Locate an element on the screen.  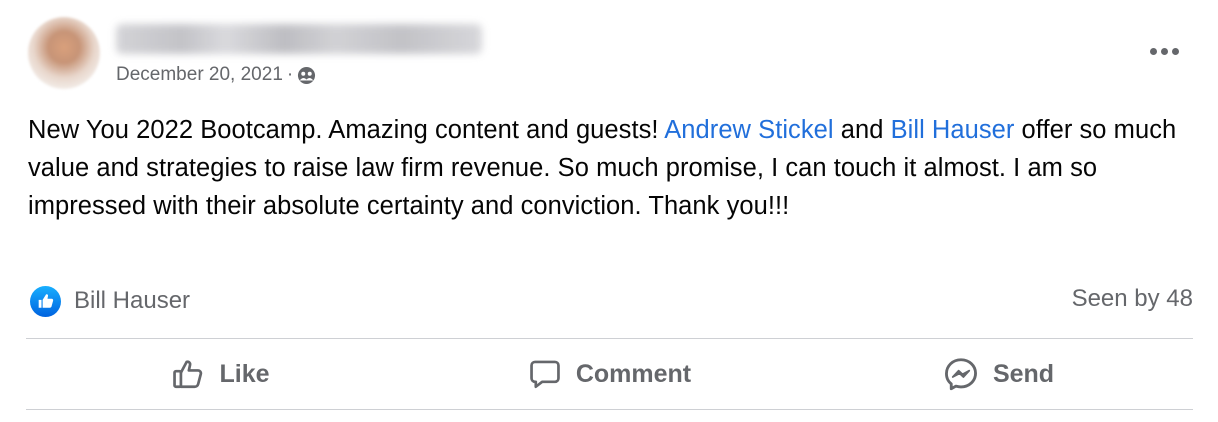
comment-label: Comment is located at coordinates (633, 373).